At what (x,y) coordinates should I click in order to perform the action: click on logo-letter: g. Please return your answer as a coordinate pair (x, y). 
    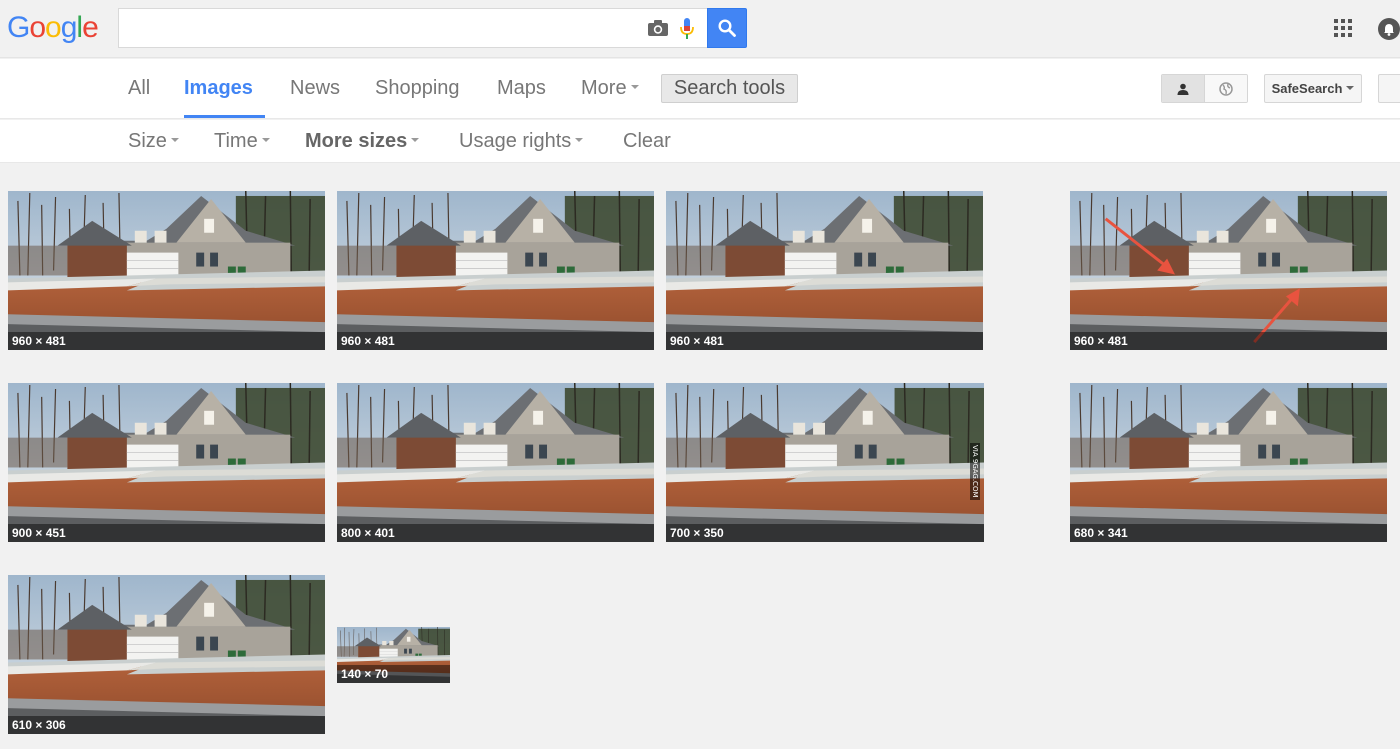
    Looking at the image, I should click on (69, 27).